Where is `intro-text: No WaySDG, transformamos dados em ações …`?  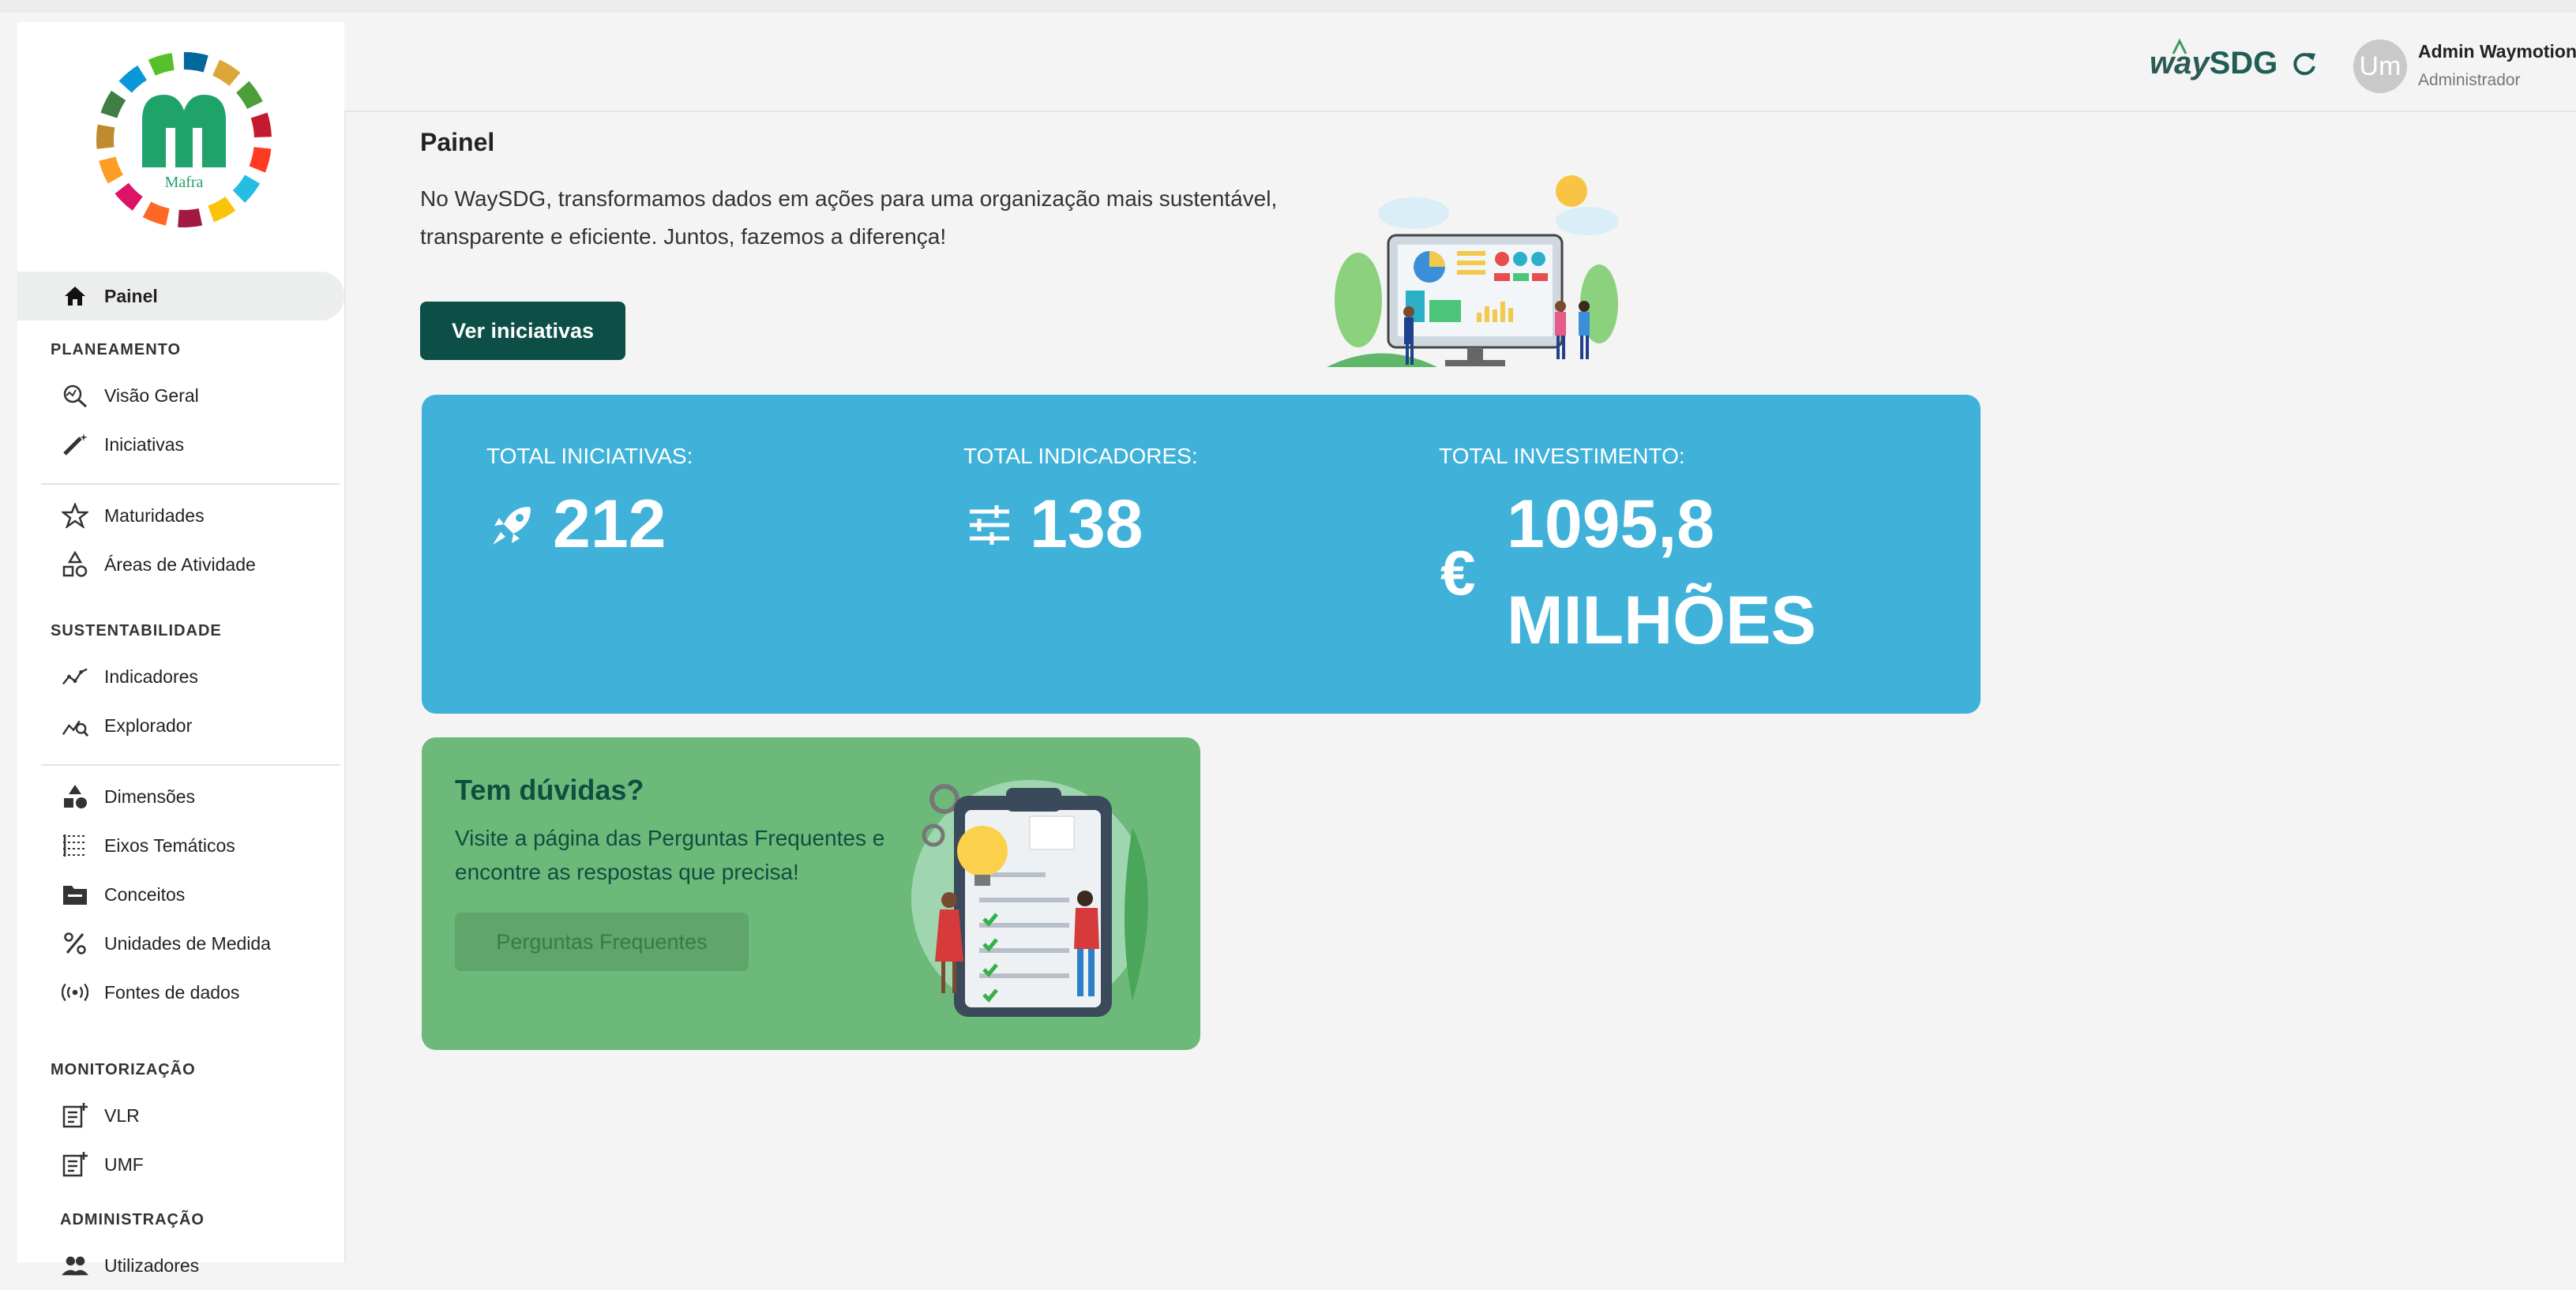
intro-text: No WaySDG, transformamos dados em ações … is located at coordinates (849, 217).